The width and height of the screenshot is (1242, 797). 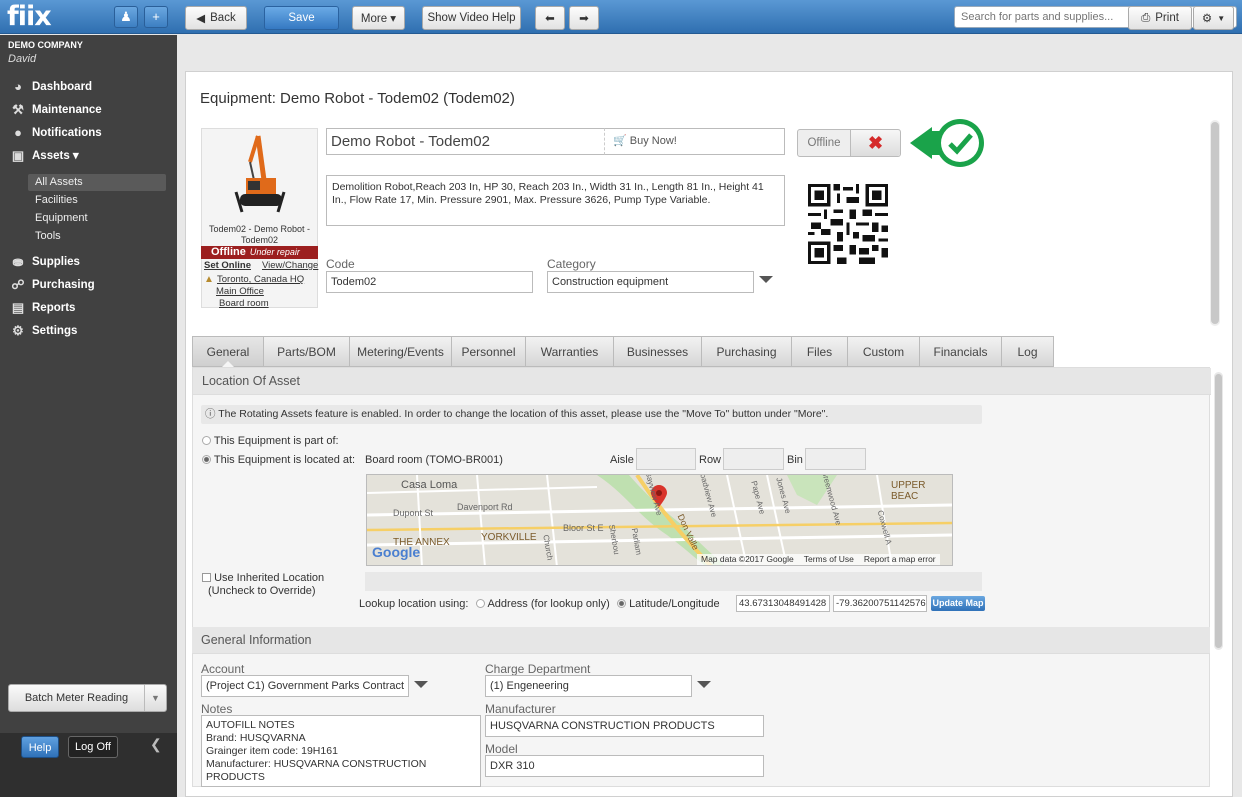 I want to click on nav-purchasing: ☍ Purchasing, so click(x=52, y=285).